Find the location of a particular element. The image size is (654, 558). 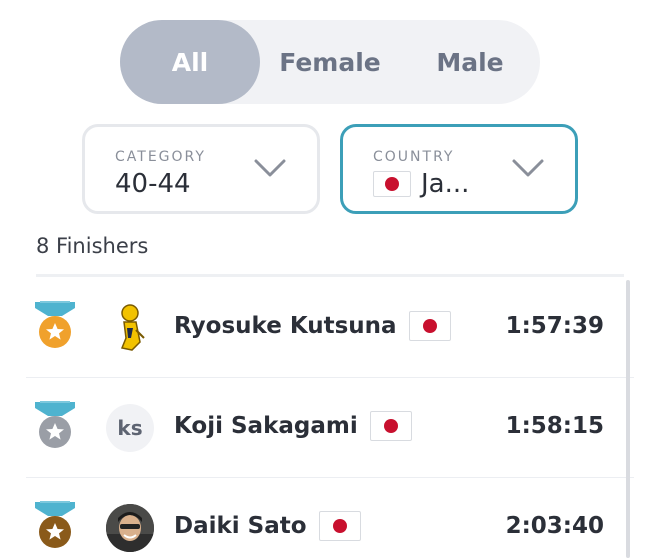

gender-tab-male: Male is located at coordinates (470, 62).